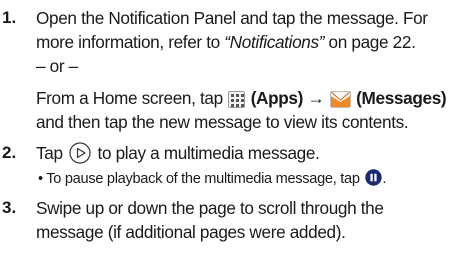  Describe the element at coordinates (401, 98) in the screenshot. I see `messages-label: (Messages)` at that location.